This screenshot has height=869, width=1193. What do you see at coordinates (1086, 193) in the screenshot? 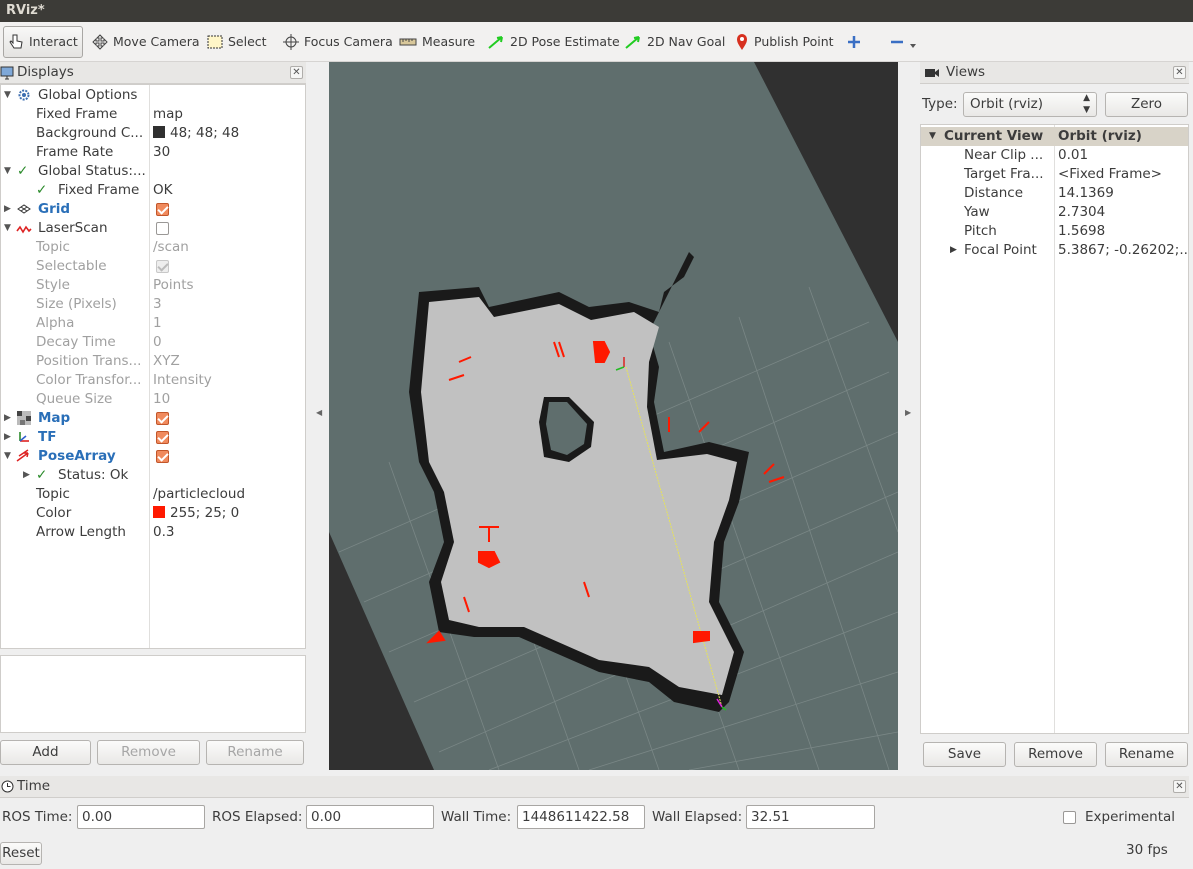
I see `distance-value: 14.1369` at bounding box center [1086, 193].